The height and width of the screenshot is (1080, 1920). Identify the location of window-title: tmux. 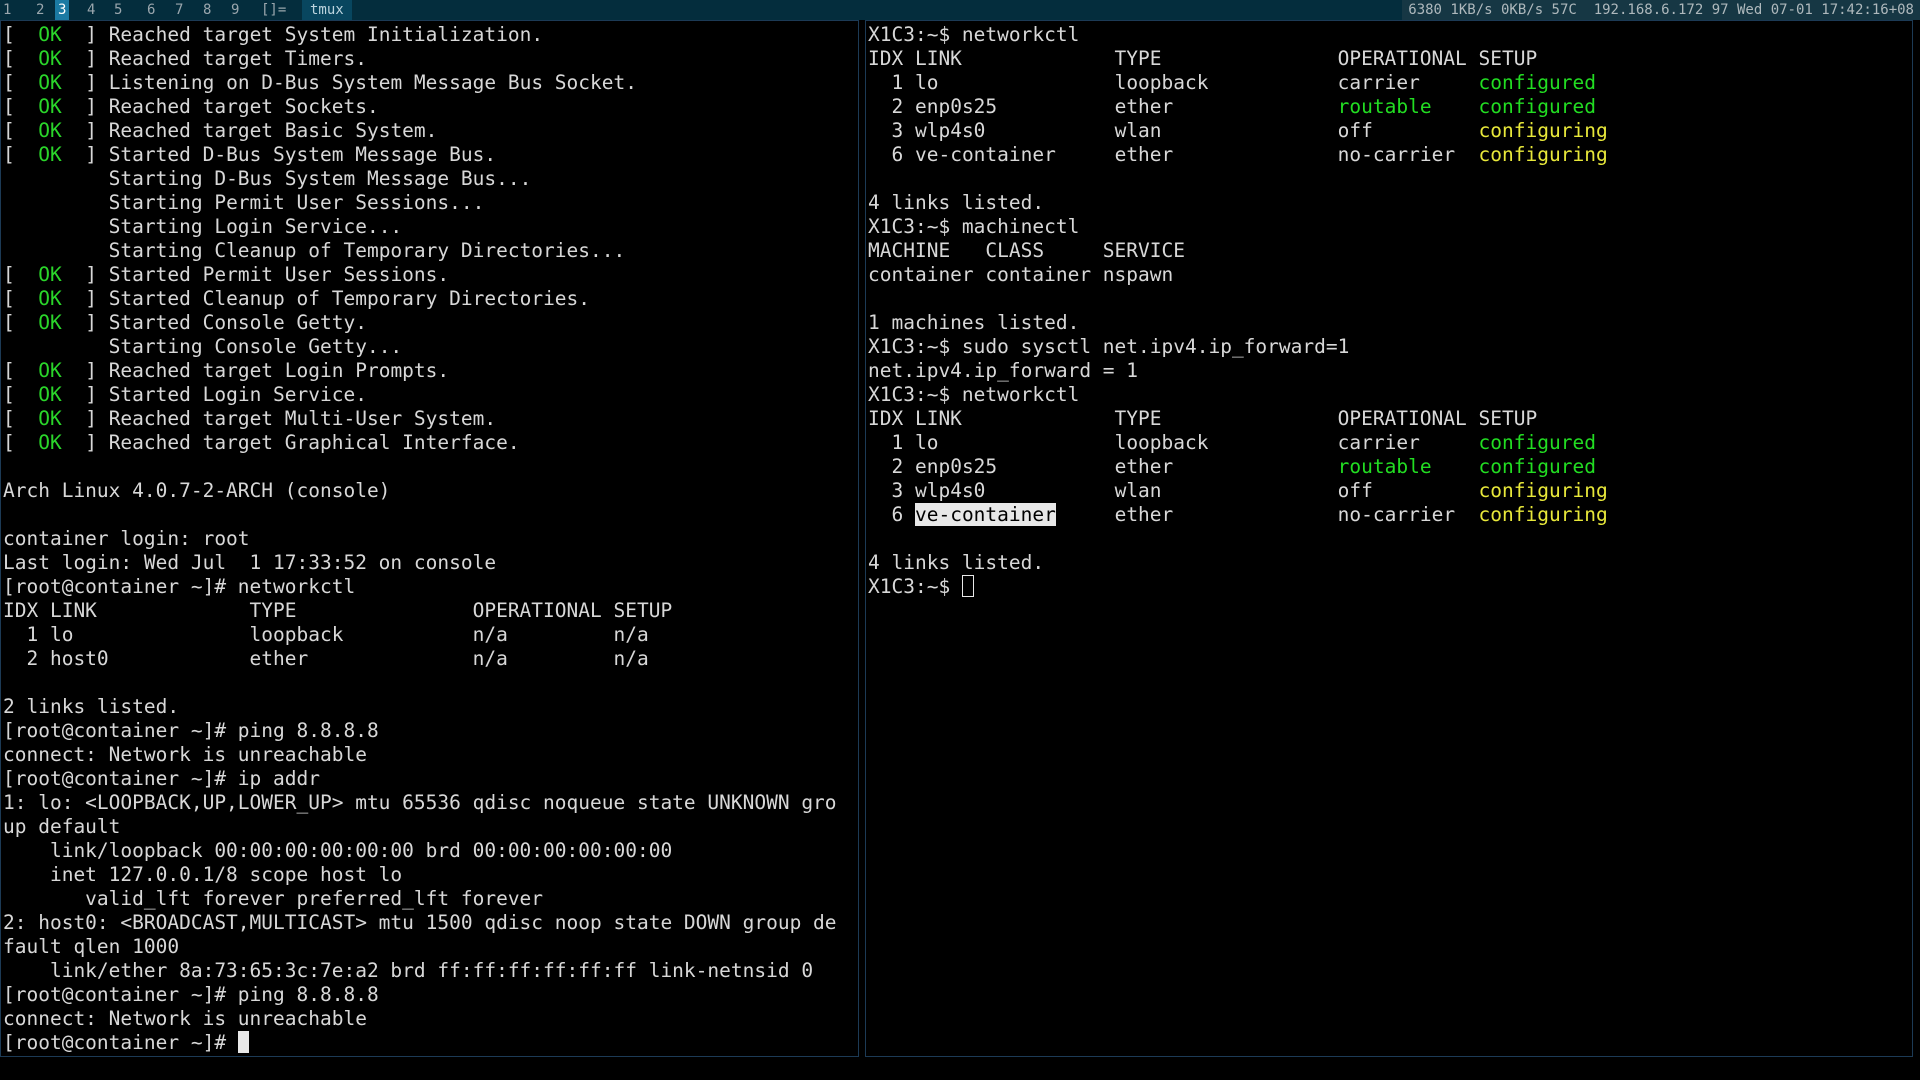
(327, 10).